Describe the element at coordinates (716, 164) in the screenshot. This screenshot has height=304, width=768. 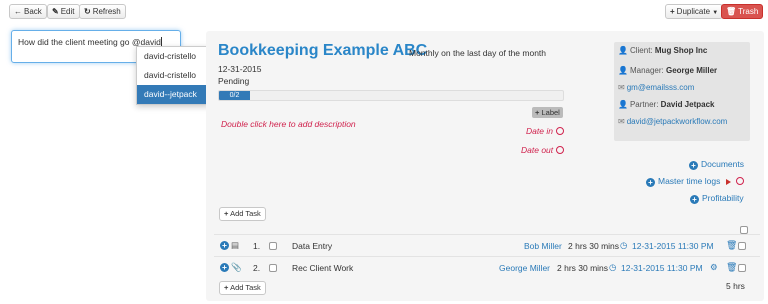
I see `documents-link: + Documents` at that location.